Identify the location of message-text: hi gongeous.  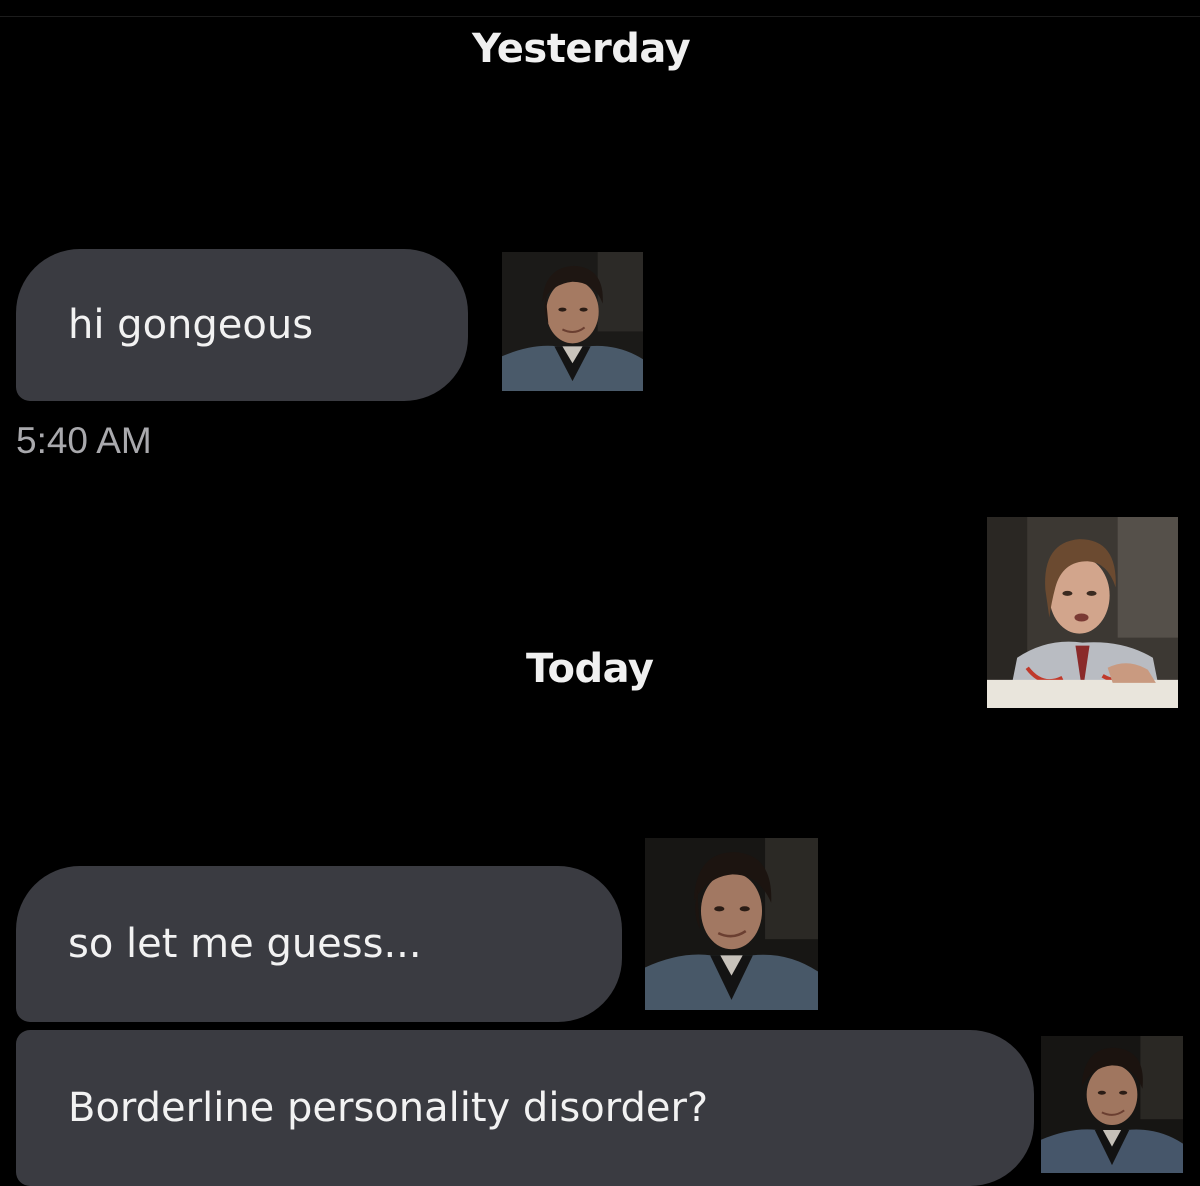
(191, 325).